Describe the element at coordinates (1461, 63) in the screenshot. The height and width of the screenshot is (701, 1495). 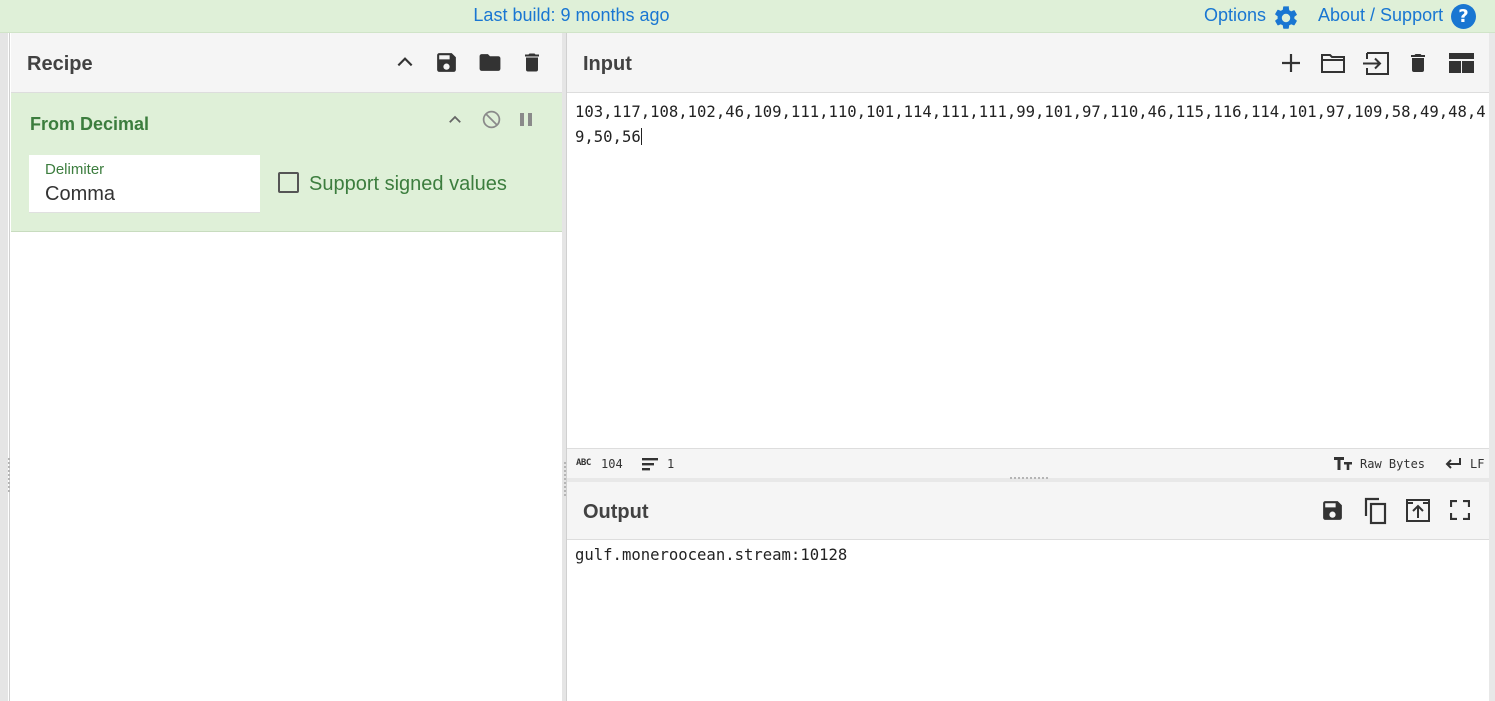
I see `layout-icon` at that location.